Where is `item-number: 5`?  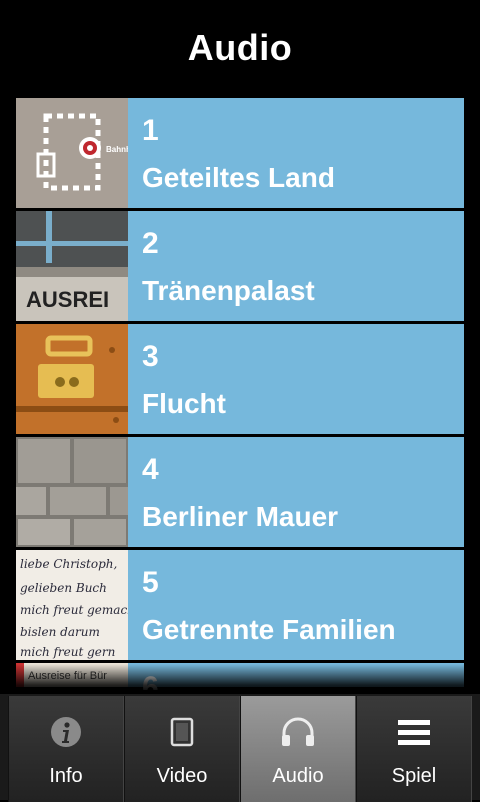
item-number: 5 is located at coordinates (150, 582).